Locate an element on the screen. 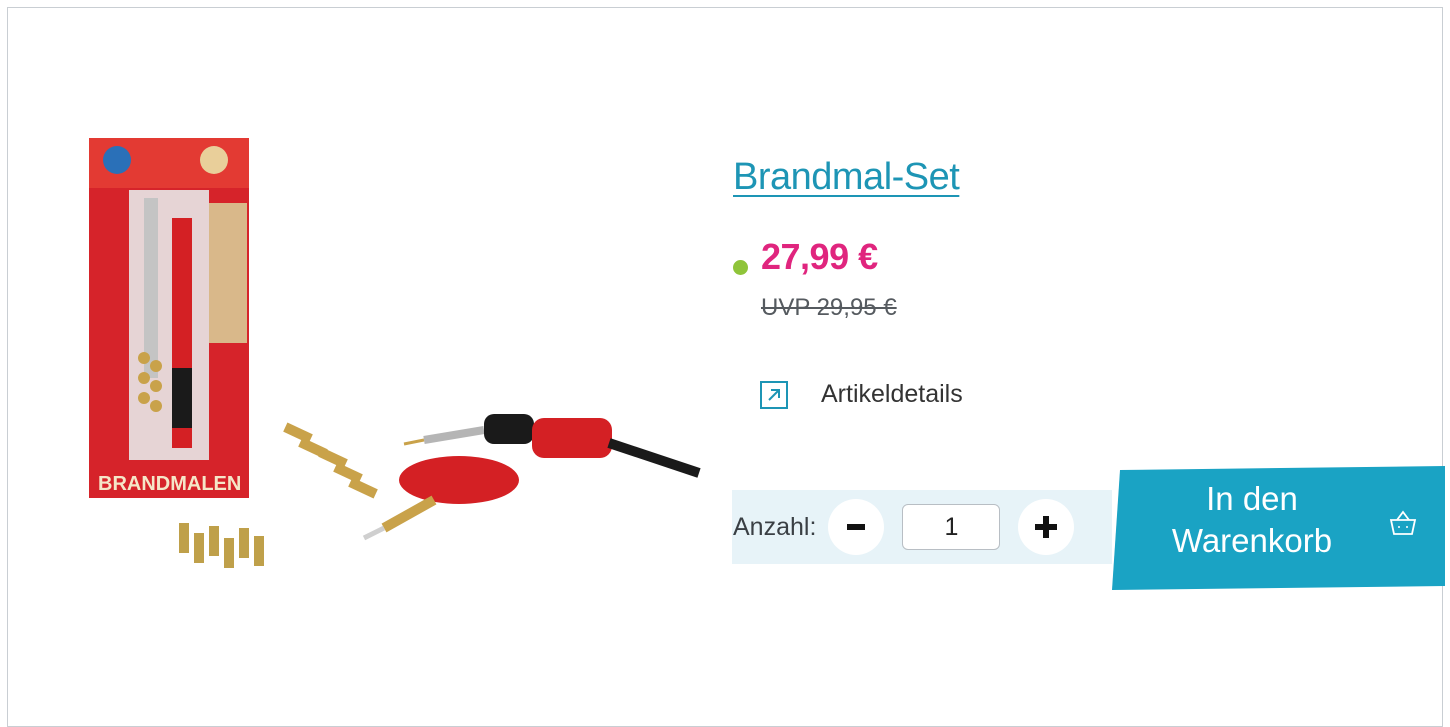 Image resolution: width=1450 pixels, height=727 pixels. plus-icon is located at coordinates (1046, 527).